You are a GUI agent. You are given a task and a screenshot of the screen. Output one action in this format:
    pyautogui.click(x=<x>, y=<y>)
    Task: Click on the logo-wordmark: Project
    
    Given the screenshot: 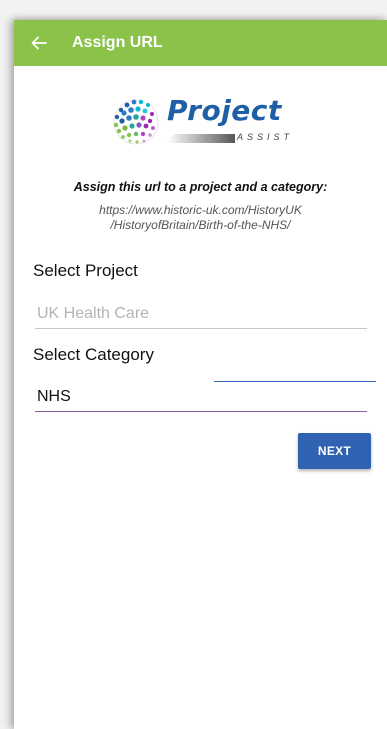 What is the action you would take?
    pyautogui.click(x=224, y=110)
    